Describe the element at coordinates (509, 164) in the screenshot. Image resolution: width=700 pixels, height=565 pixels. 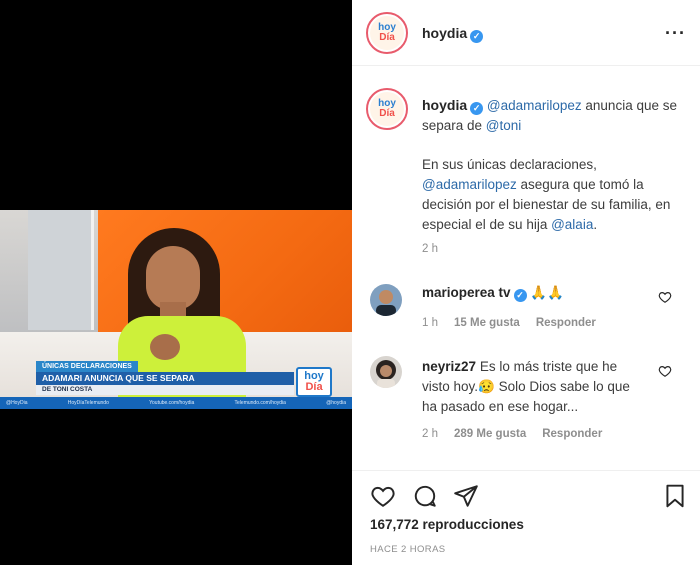
I see `caption-text: En sus únicas declaraciones,` at that location.